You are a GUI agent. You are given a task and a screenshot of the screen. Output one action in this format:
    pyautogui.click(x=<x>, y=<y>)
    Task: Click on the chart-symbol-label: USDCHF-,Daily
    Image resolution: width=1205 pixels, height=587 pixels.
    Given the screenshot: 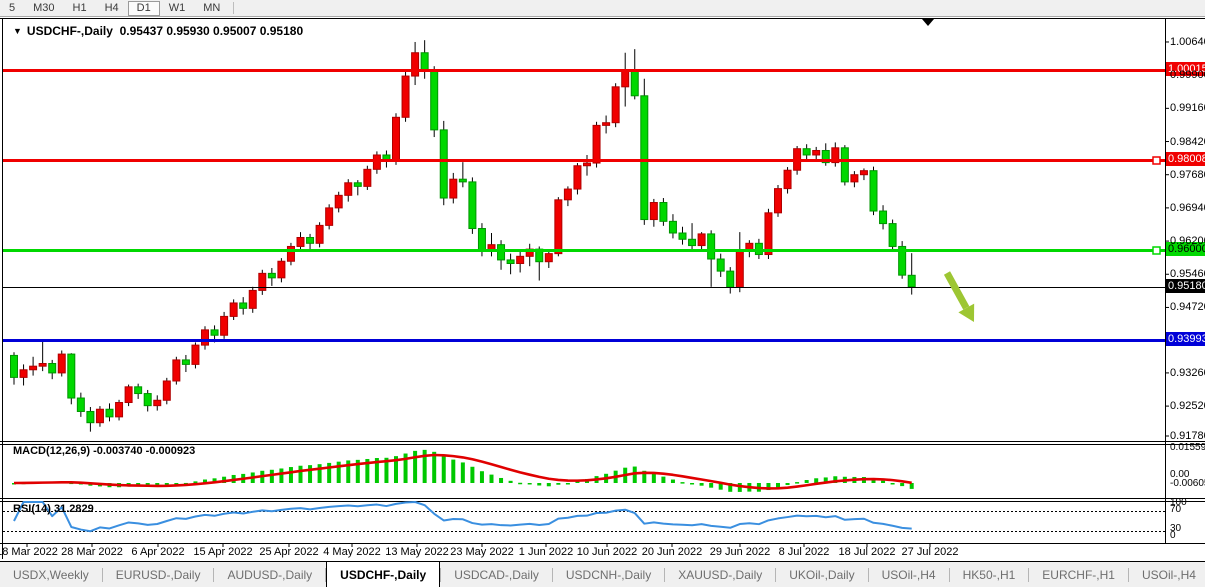 What is the action you would take?
    pyautogui.click(x=69, y=31)
    